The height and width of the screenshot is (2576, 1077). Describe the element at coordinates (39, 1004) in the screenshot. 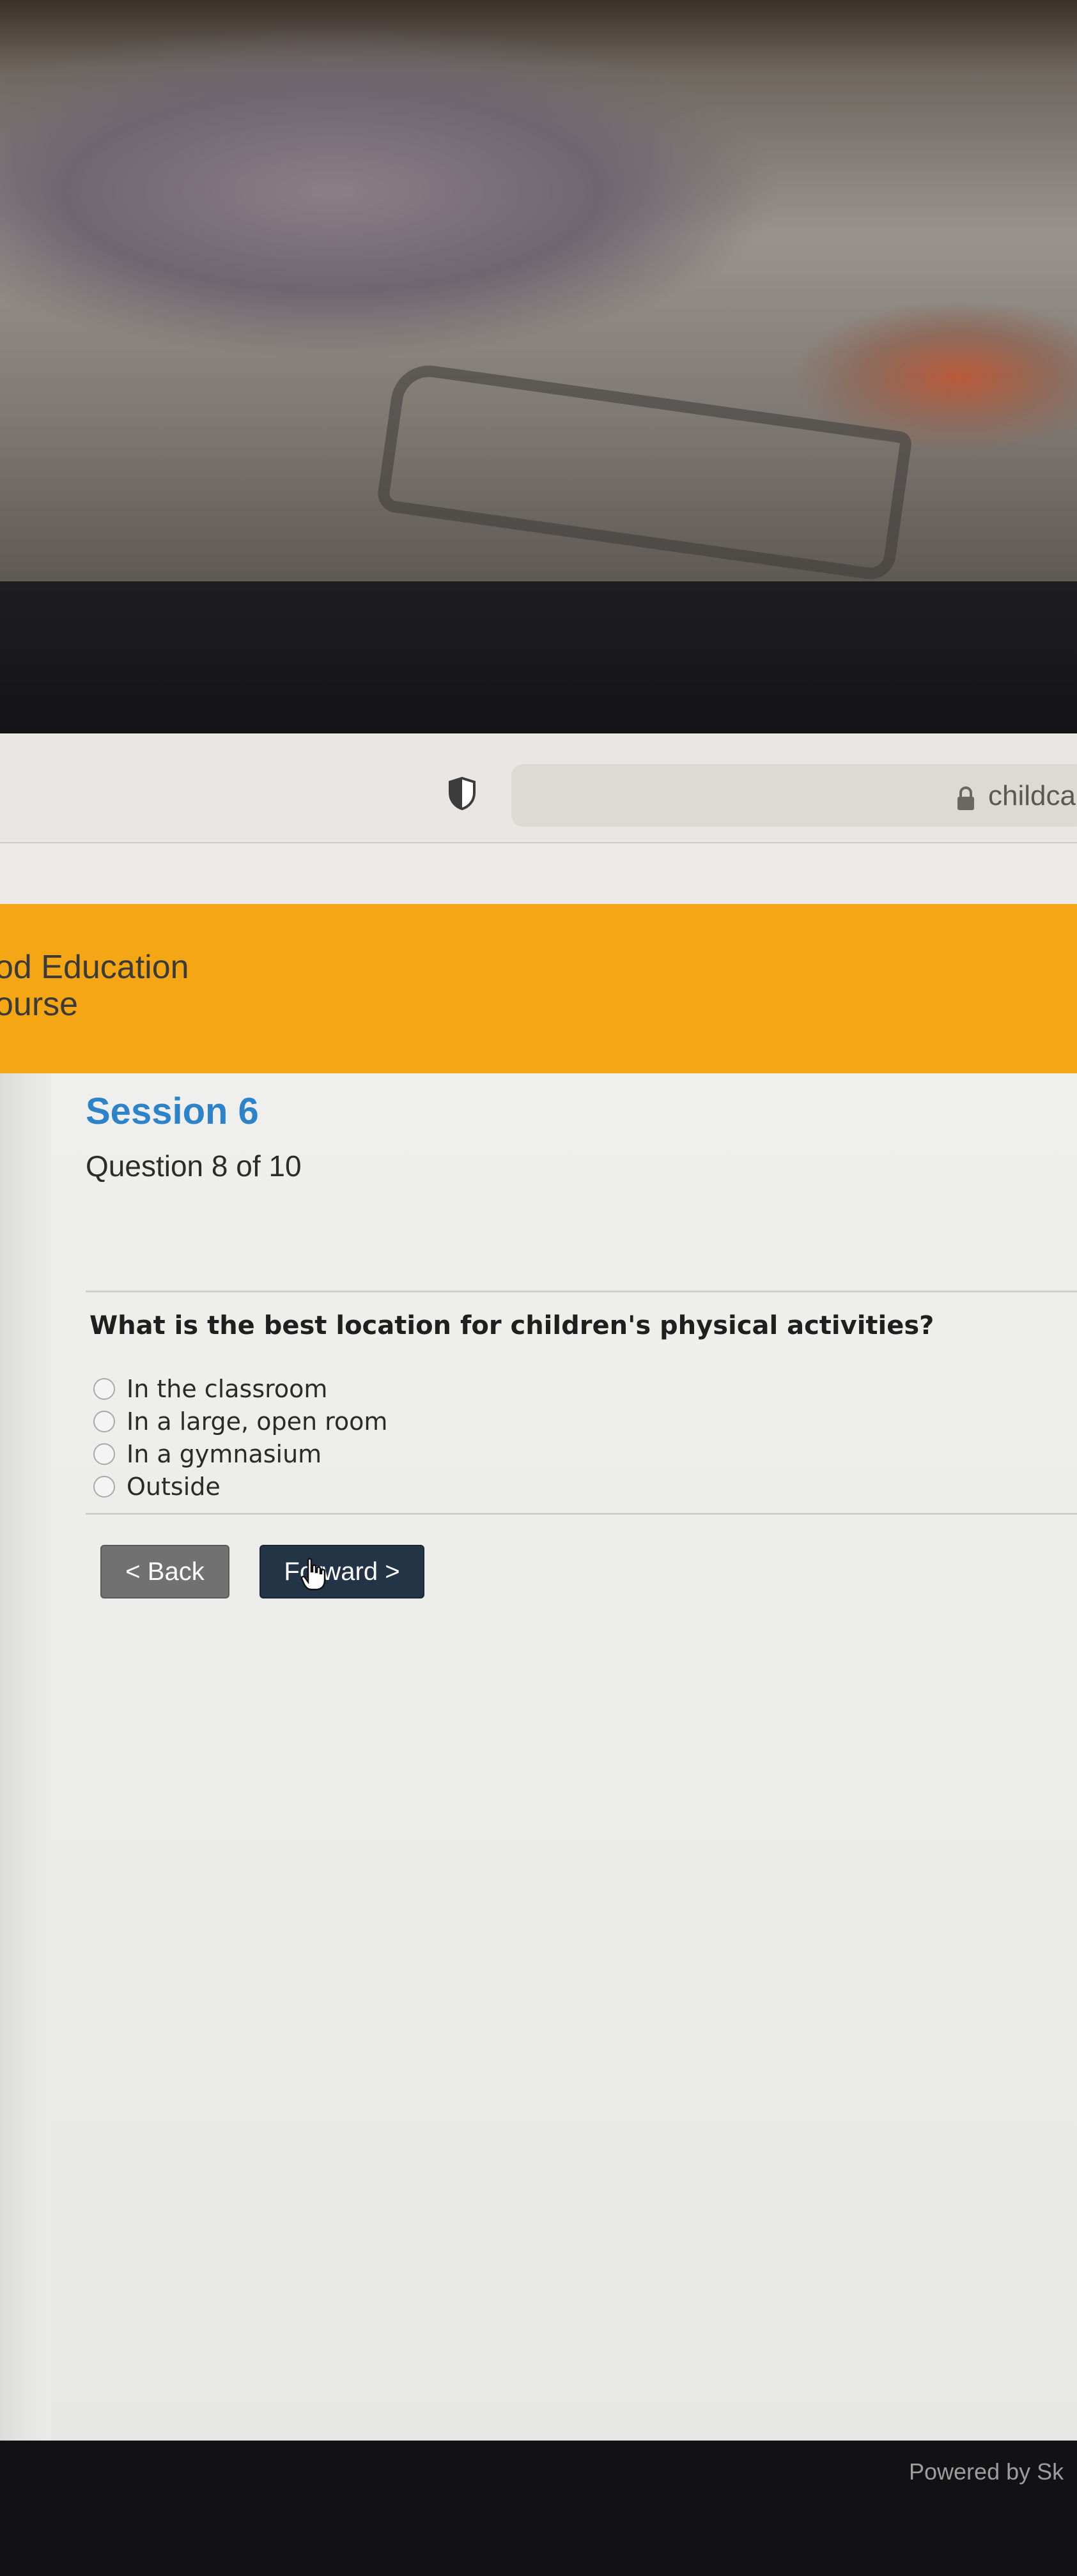

I see `site-title-line2: ourse` at that location.